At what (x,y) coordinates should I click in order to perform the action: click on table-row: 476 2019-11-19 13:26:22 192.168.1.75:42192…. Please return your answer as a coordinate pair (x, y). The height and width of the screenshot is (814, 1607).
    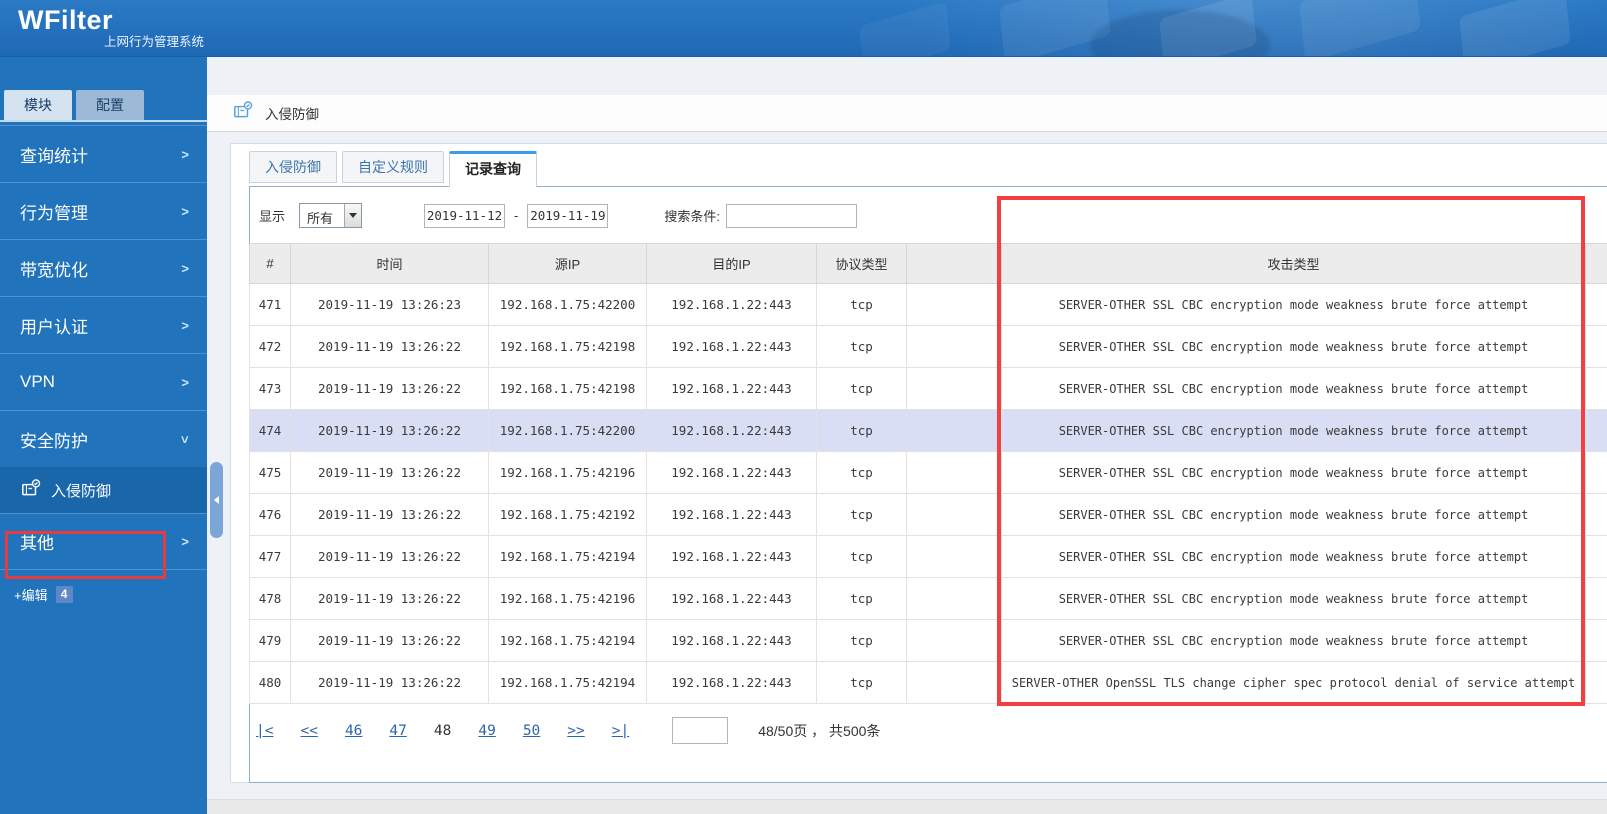
    Looking at the image, I should click on (928, 514).